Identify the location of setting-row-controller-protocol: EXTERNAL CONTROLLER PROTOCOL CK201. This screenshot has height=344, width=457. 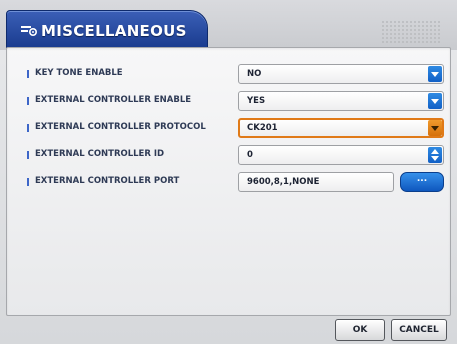
(228, 129).